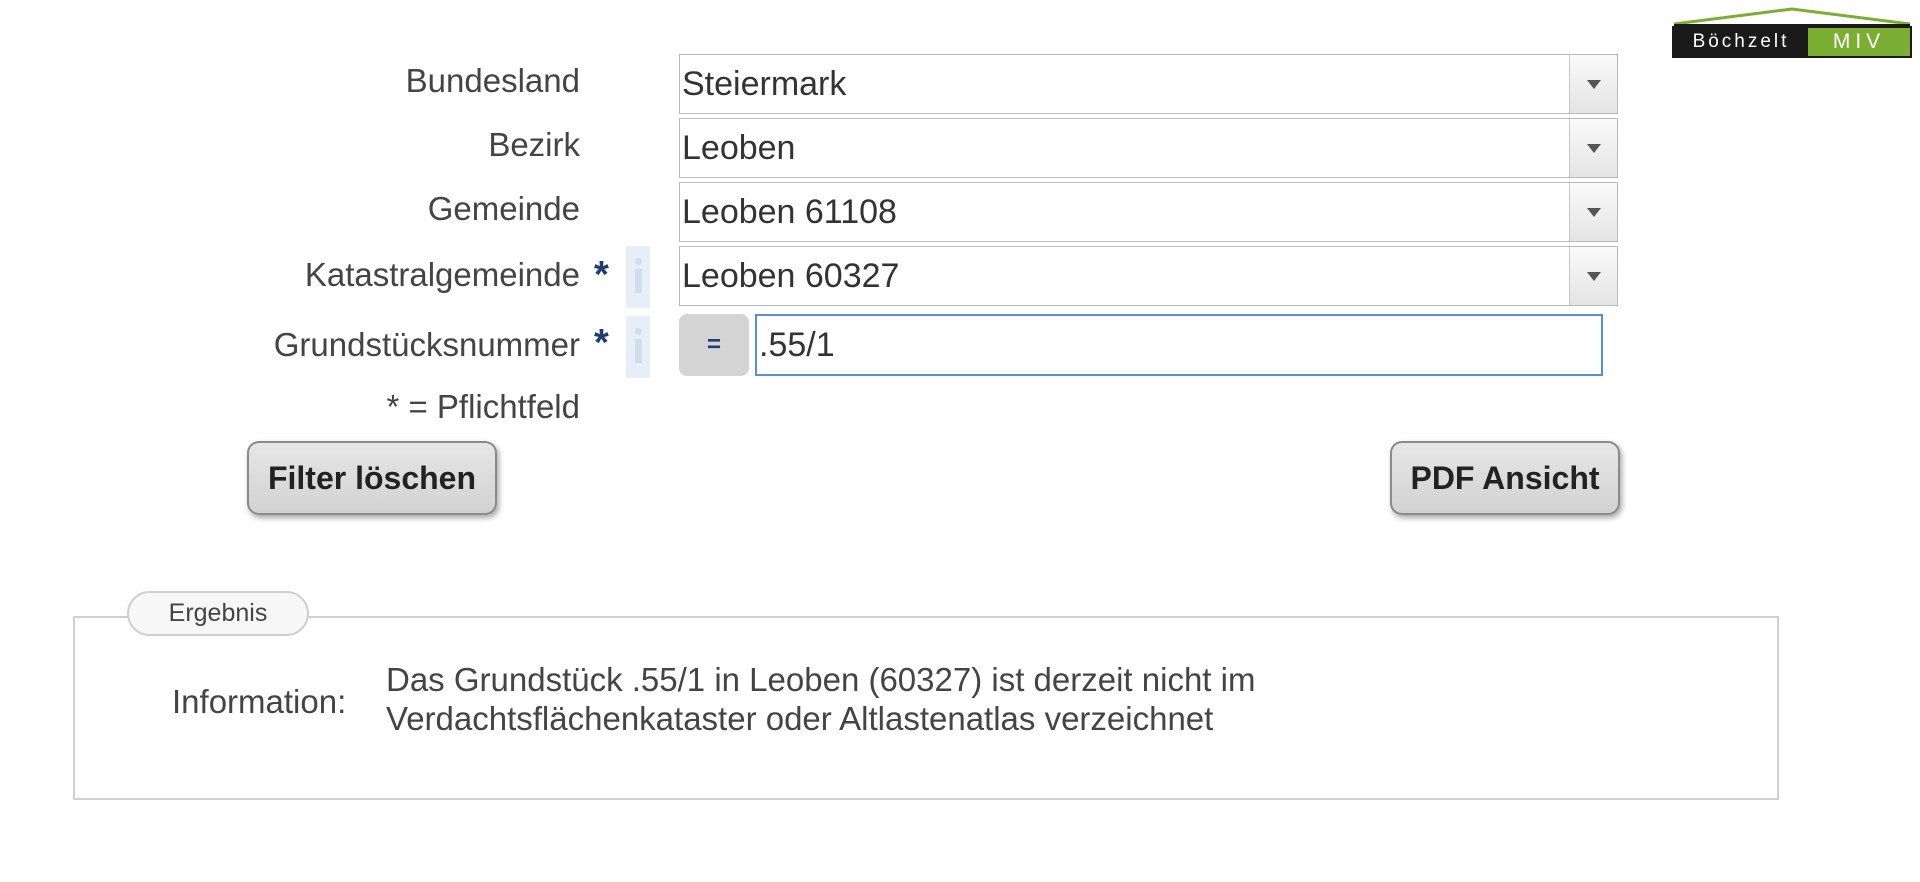 The image size is (1920, 882). Describe the element at coordinates (259, 701) in the screenshot. I see `result-info-label: Information:` at that location.